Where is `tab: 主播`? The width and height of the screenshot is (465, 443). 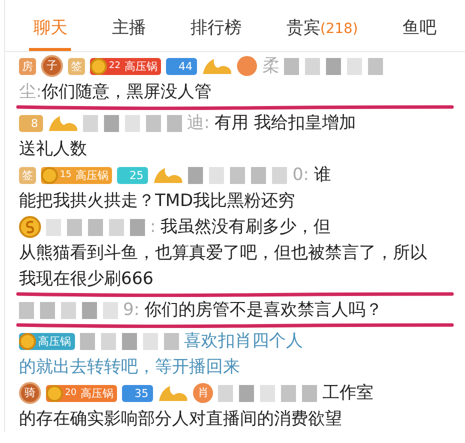
tab: 主播 is located at coordinates (129, 30).